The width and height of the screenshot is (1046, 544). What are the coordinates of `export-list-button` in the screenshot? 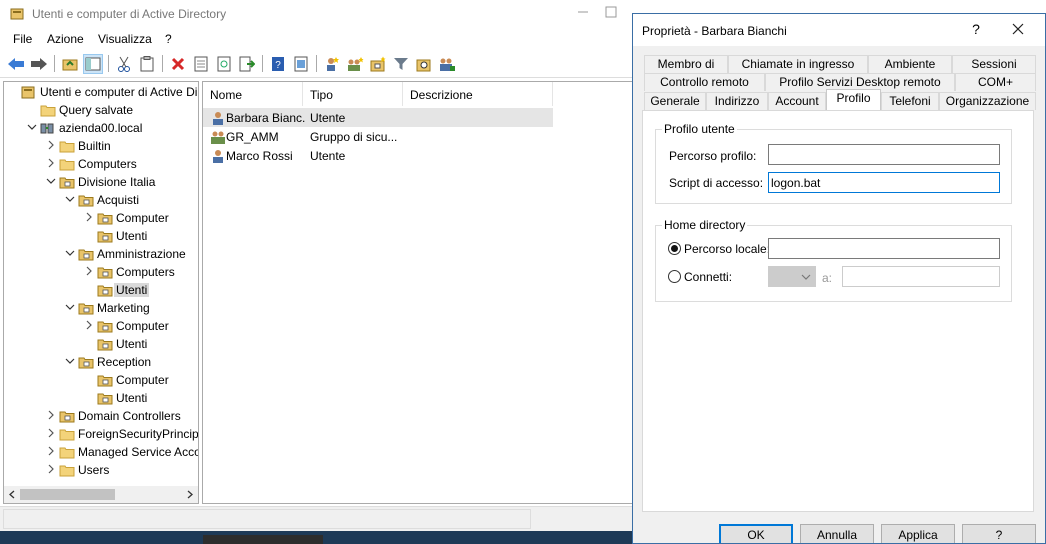 It's located at (247, 64).